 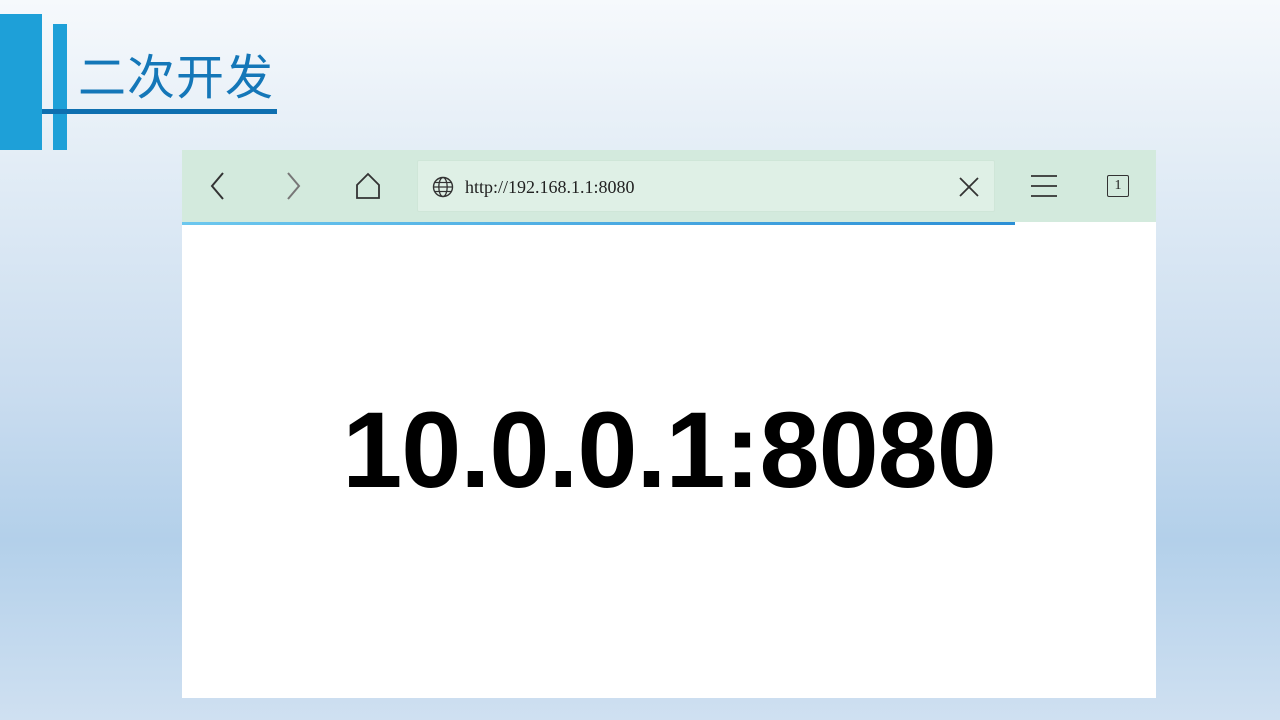 I want to click on chevron-right-icon, so click(x=294, y=186).